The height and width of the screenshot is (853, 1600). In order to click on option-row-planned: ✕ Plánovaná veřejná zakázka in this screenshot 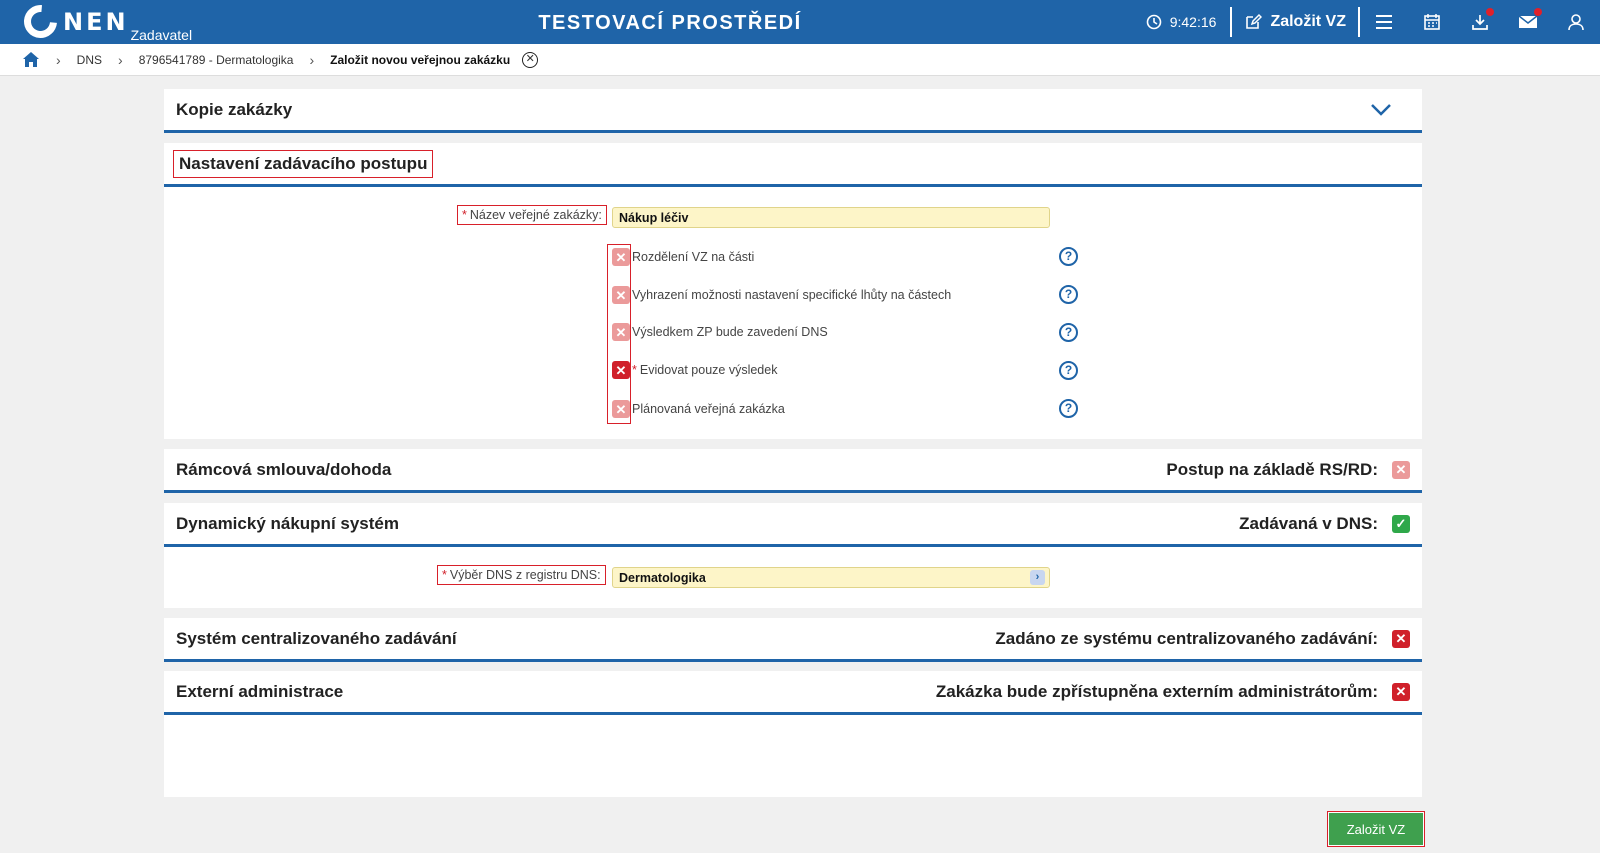, I will do `click(698, 409)`.